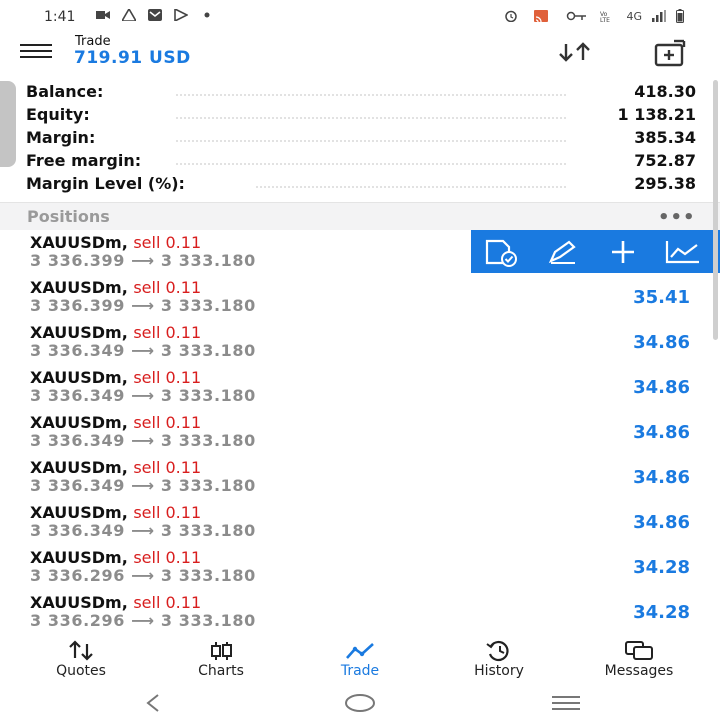  I want to click on summary-row-free-margin: Free margin: 752.87, so click(361, 162).